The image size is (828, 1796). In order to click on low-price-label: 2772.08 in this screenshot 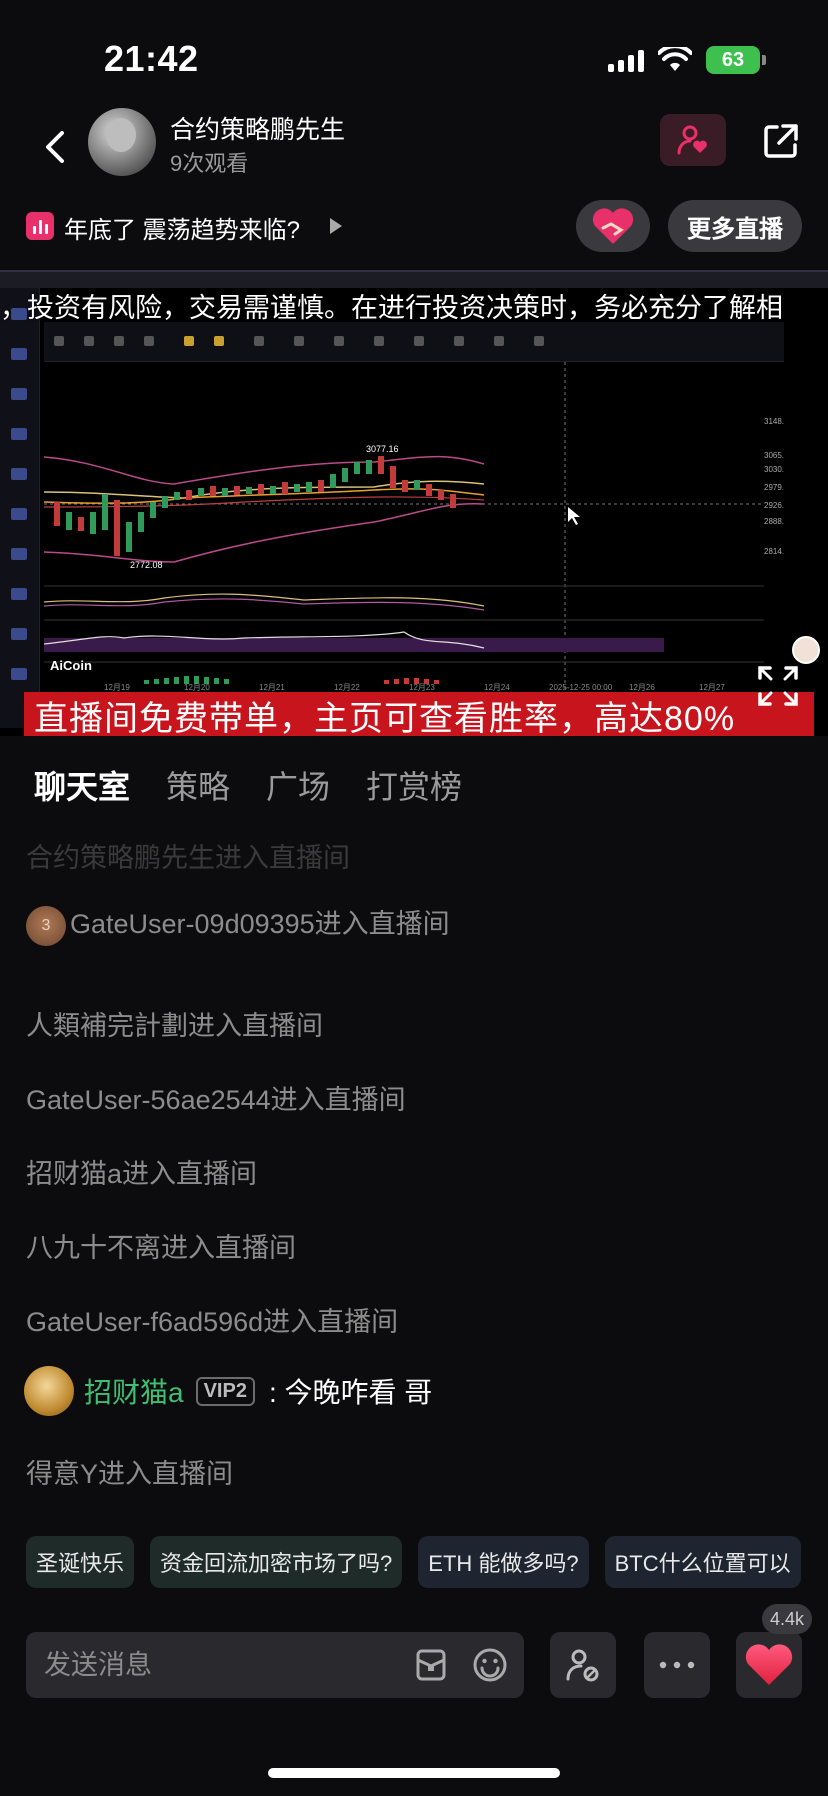, I will do `click(146, 565)`.